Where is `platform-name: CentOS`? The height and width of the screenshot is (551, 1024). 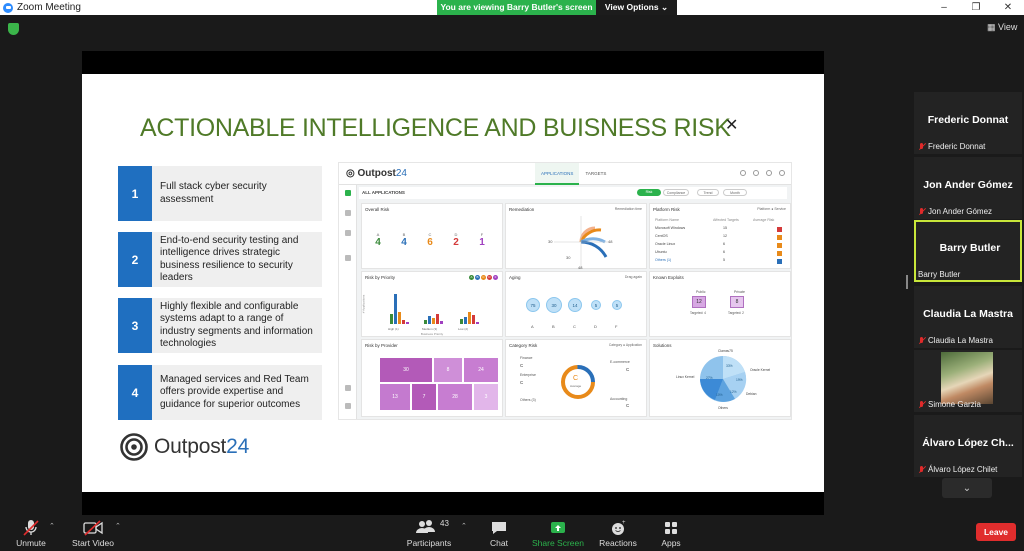
platform-name: CentOS is located at coordinates (661, 236).